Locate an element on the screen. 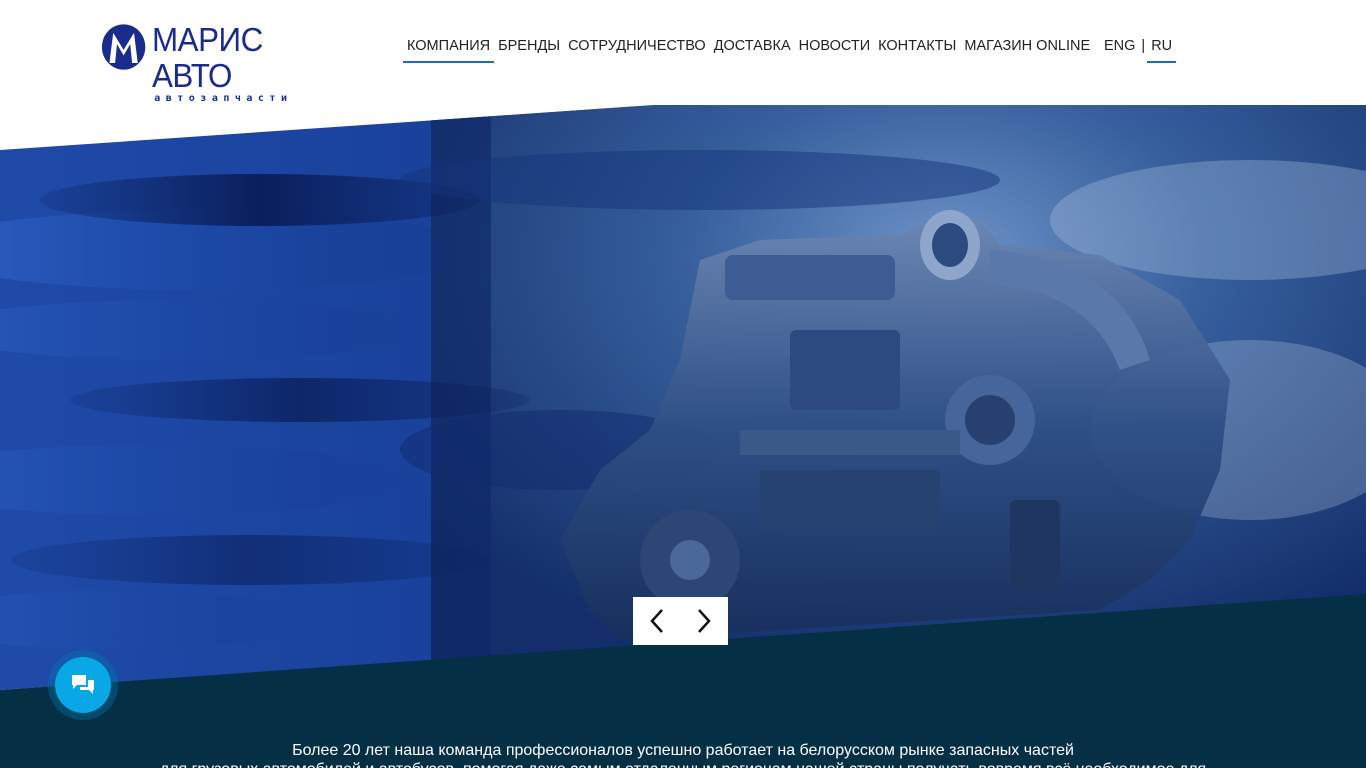  nav-item-delivery: ДОСТАВКА is located at coordinates (752, 48).